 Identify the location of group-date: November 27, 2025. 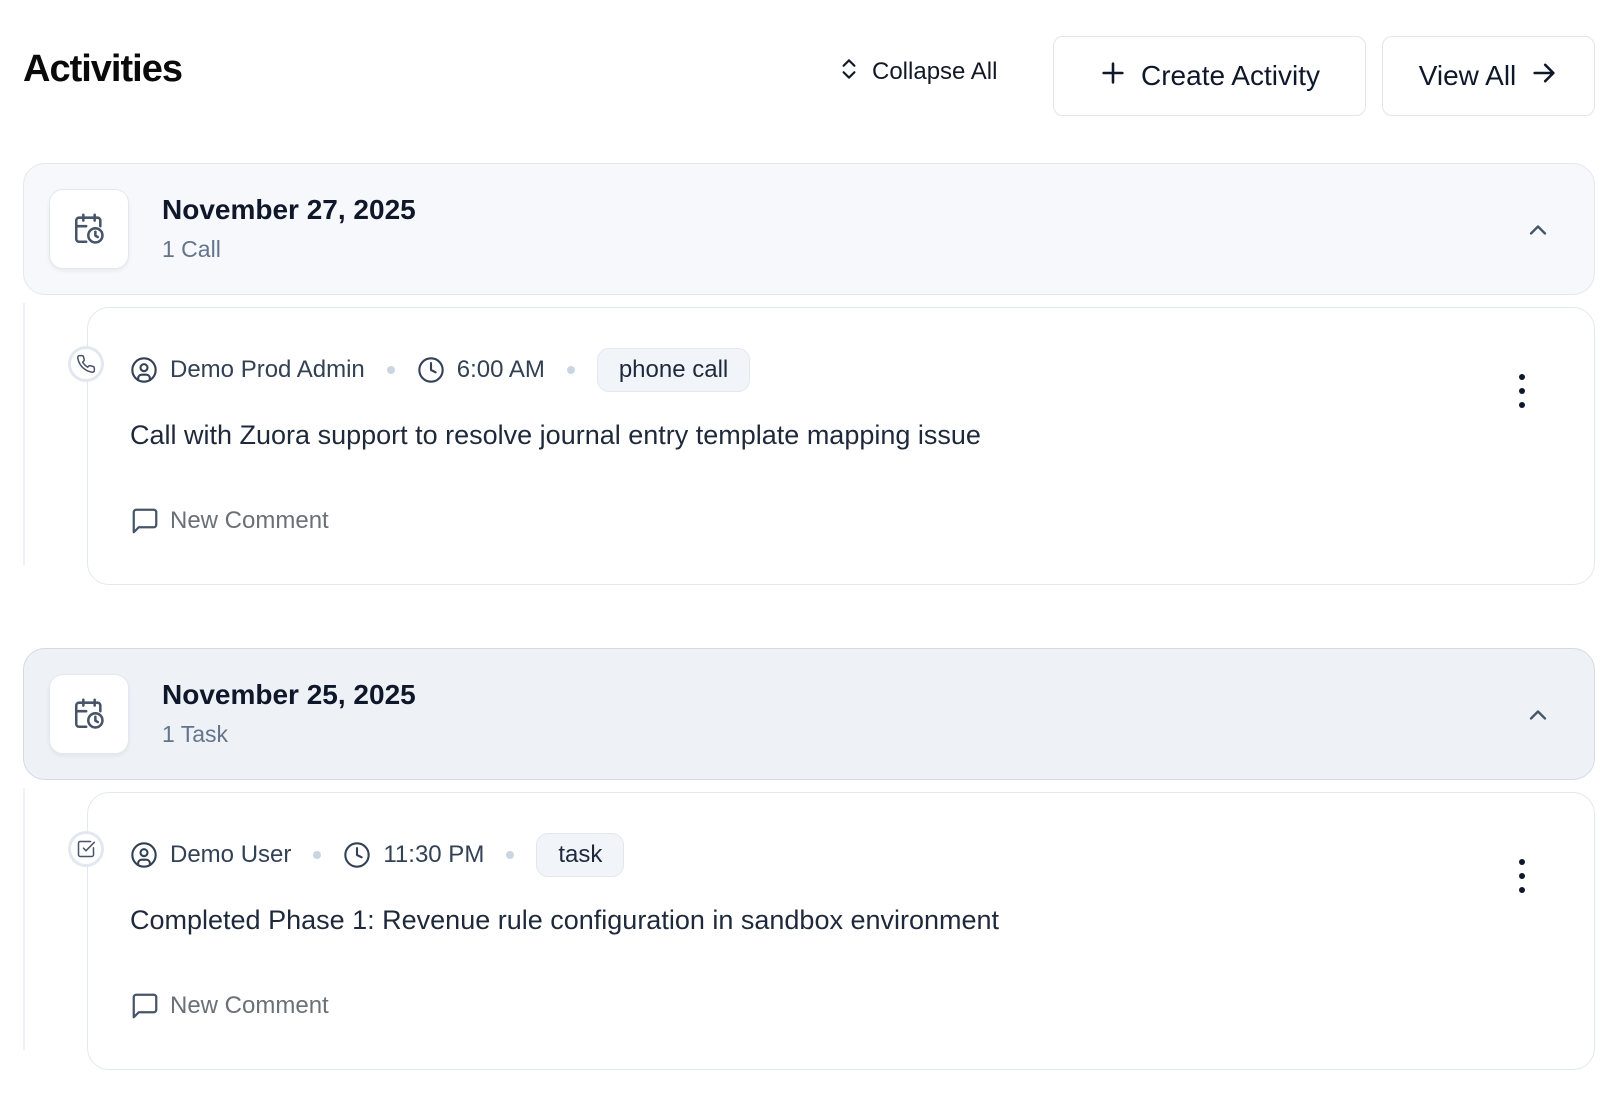
(289, 209).